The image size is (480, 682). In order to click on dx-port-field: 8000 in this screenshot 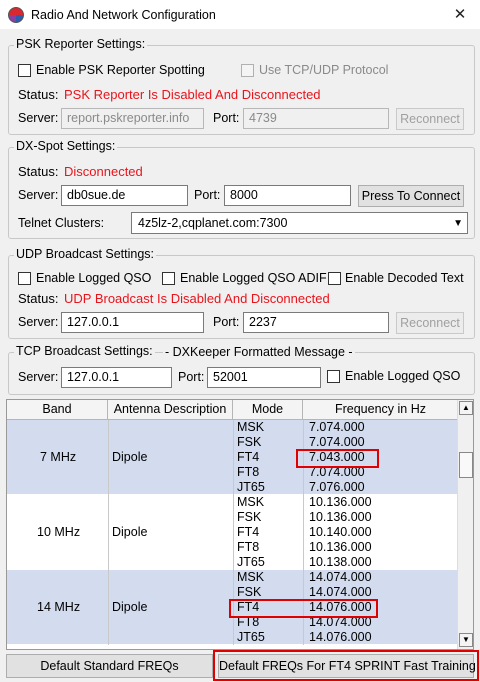, I will do `click(287, 195)`.